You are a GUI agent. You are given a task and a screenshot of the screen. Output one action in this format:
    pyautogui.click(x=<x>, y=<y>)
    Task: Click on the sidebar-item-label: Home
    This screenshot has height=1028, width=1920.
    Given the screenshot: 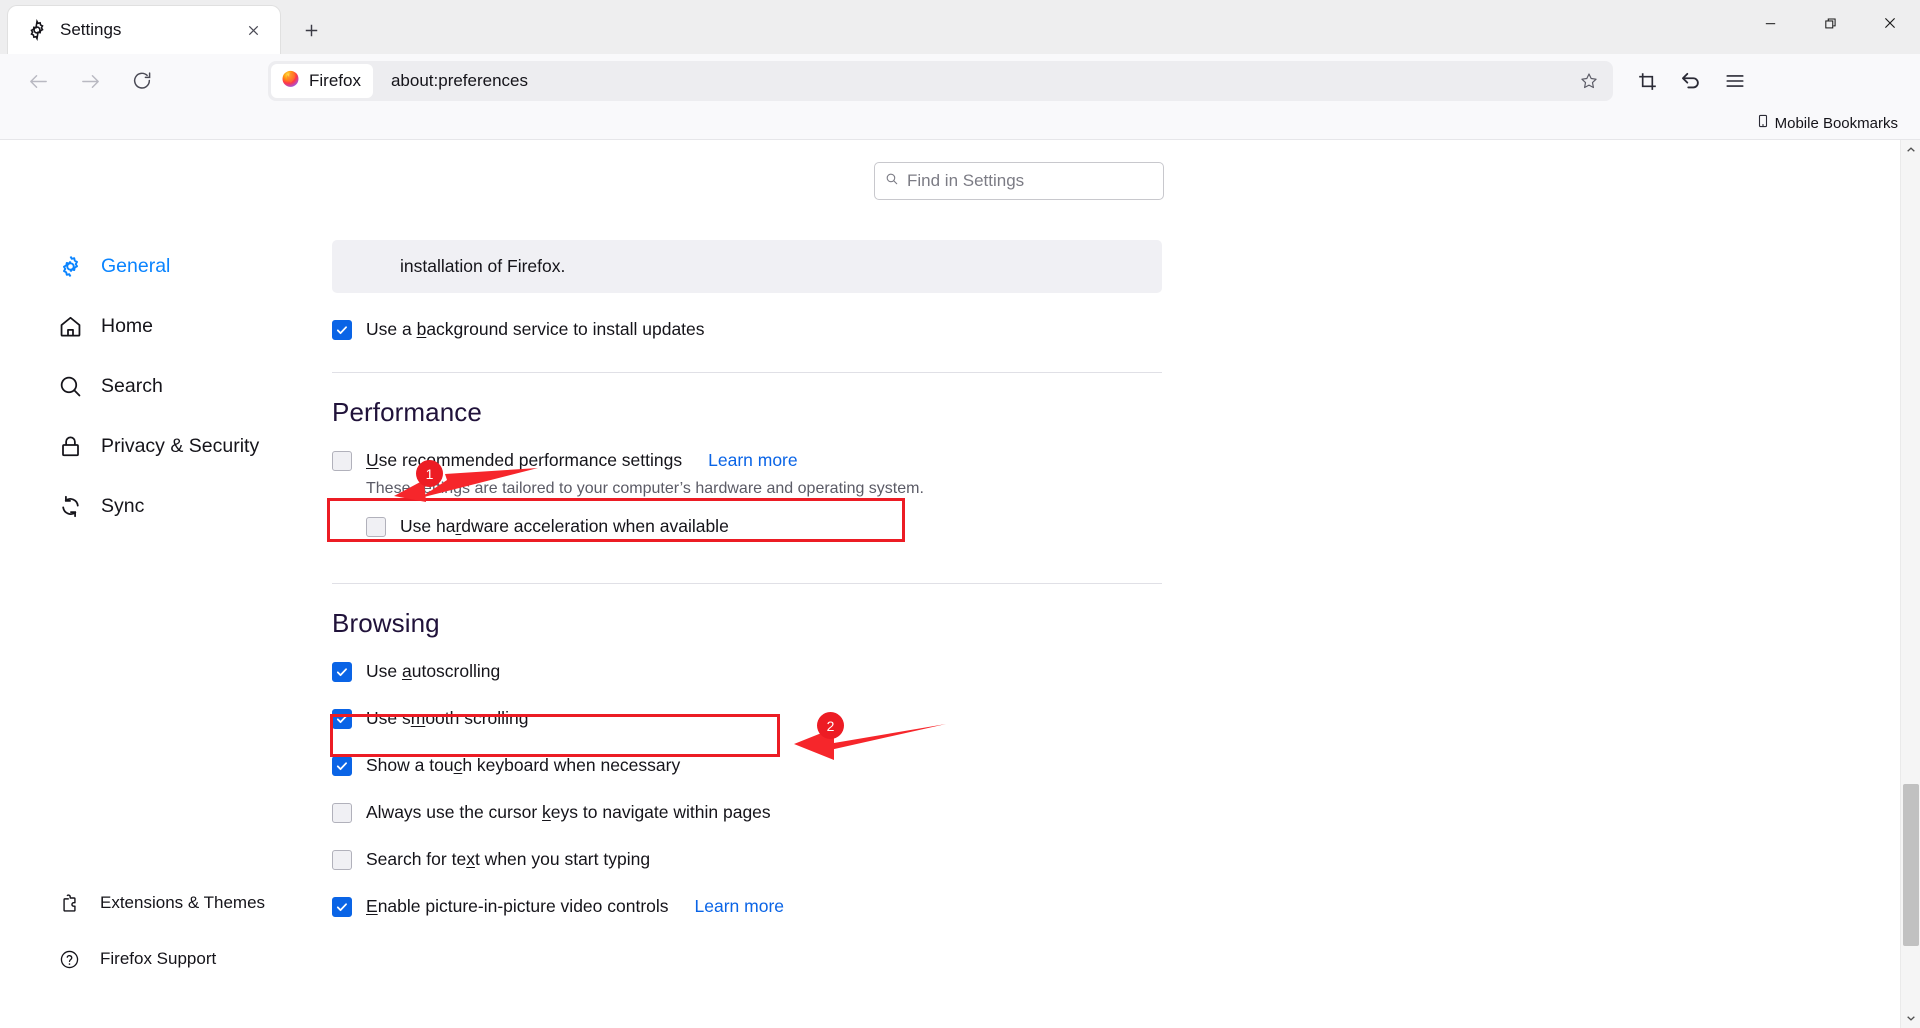 What is the action you would take?
    pyautogui.click(x=127, y=326)
    